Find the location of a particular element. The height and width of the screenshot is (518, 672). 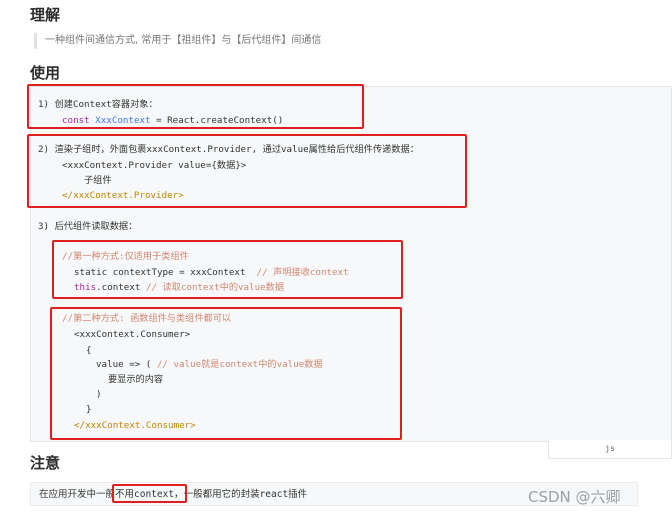

this-context-code: .context is located at coordinates (118, 287).